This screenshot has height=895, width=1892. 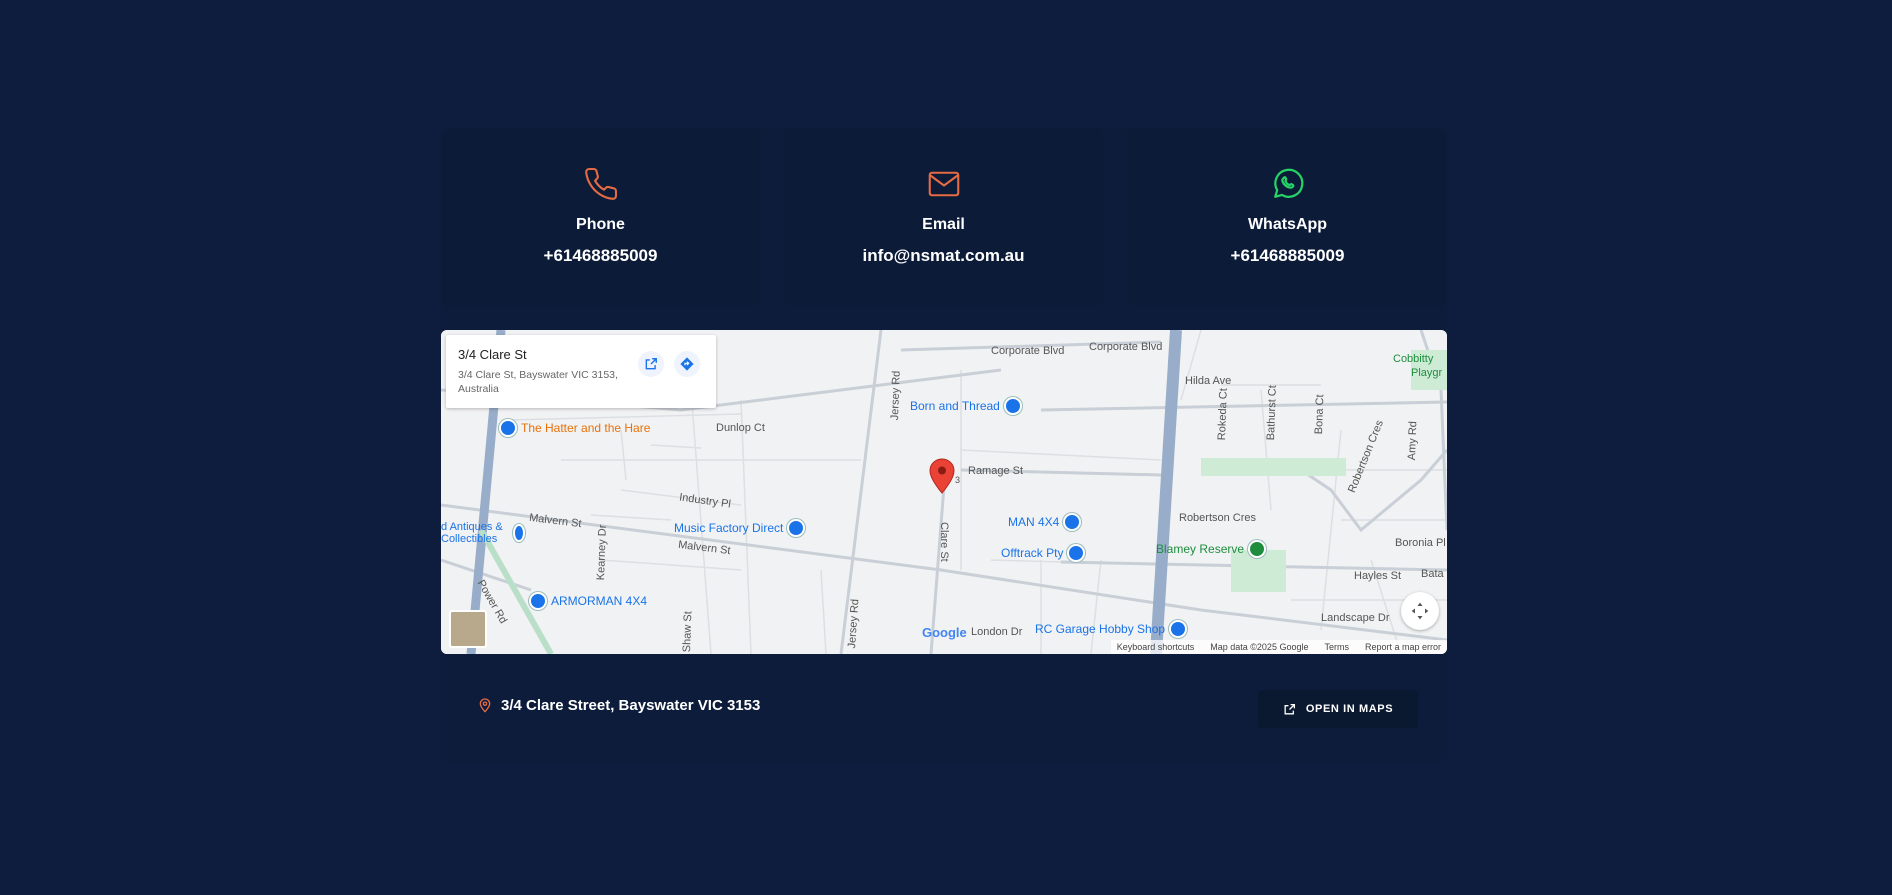 I want to click on marker-number: 3, so click(x=958, y=480).